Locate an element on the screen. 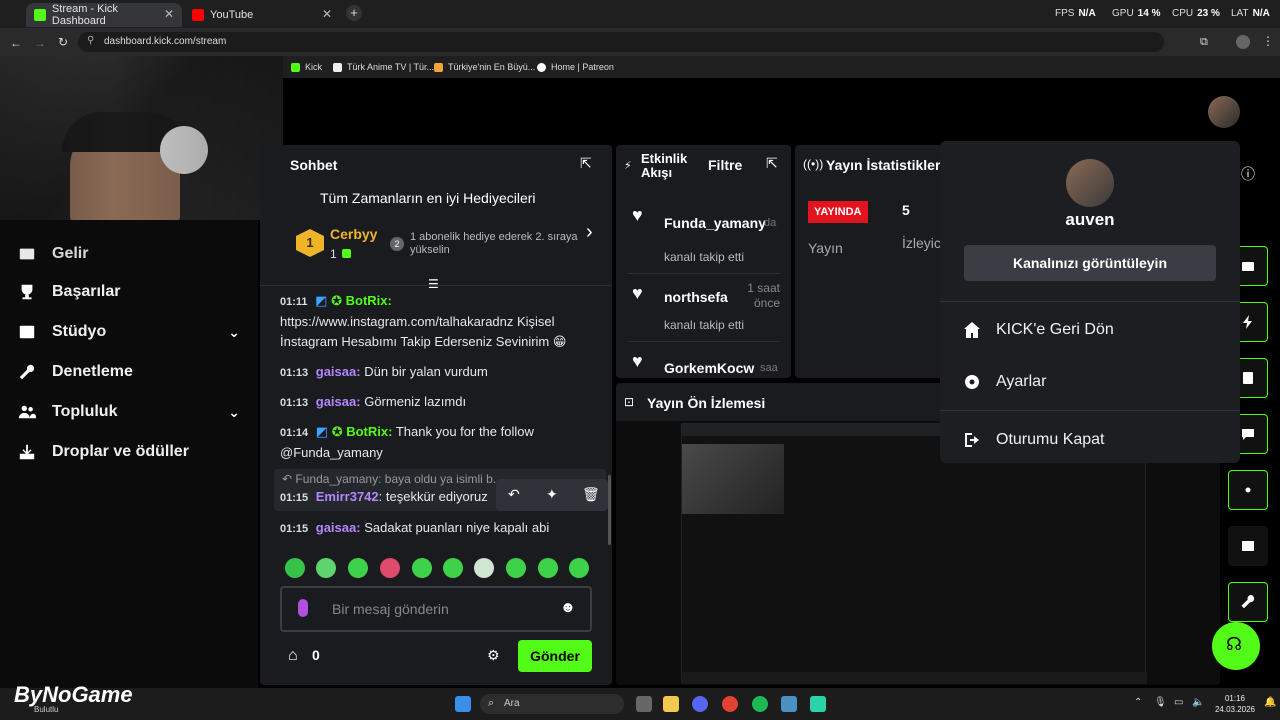 This screenshot has height=720, width=1280. rail-broadcast-button is located at coordinates (1248, 490).